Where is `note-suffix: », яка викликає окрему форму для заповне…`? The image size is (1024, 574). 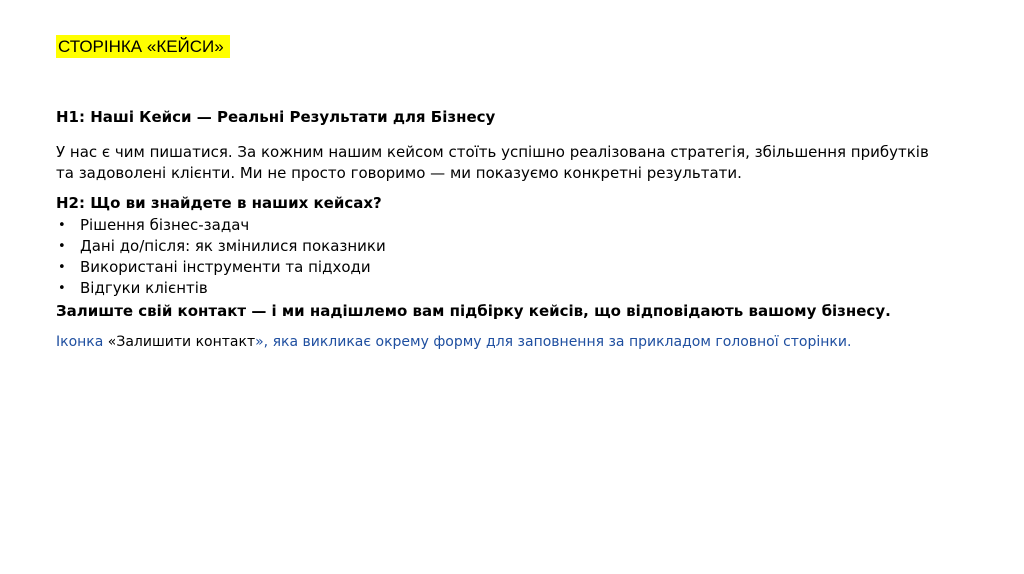 note-suffix: », яка викликає окрему форму для заповне… is located at coordinates (553, 342).